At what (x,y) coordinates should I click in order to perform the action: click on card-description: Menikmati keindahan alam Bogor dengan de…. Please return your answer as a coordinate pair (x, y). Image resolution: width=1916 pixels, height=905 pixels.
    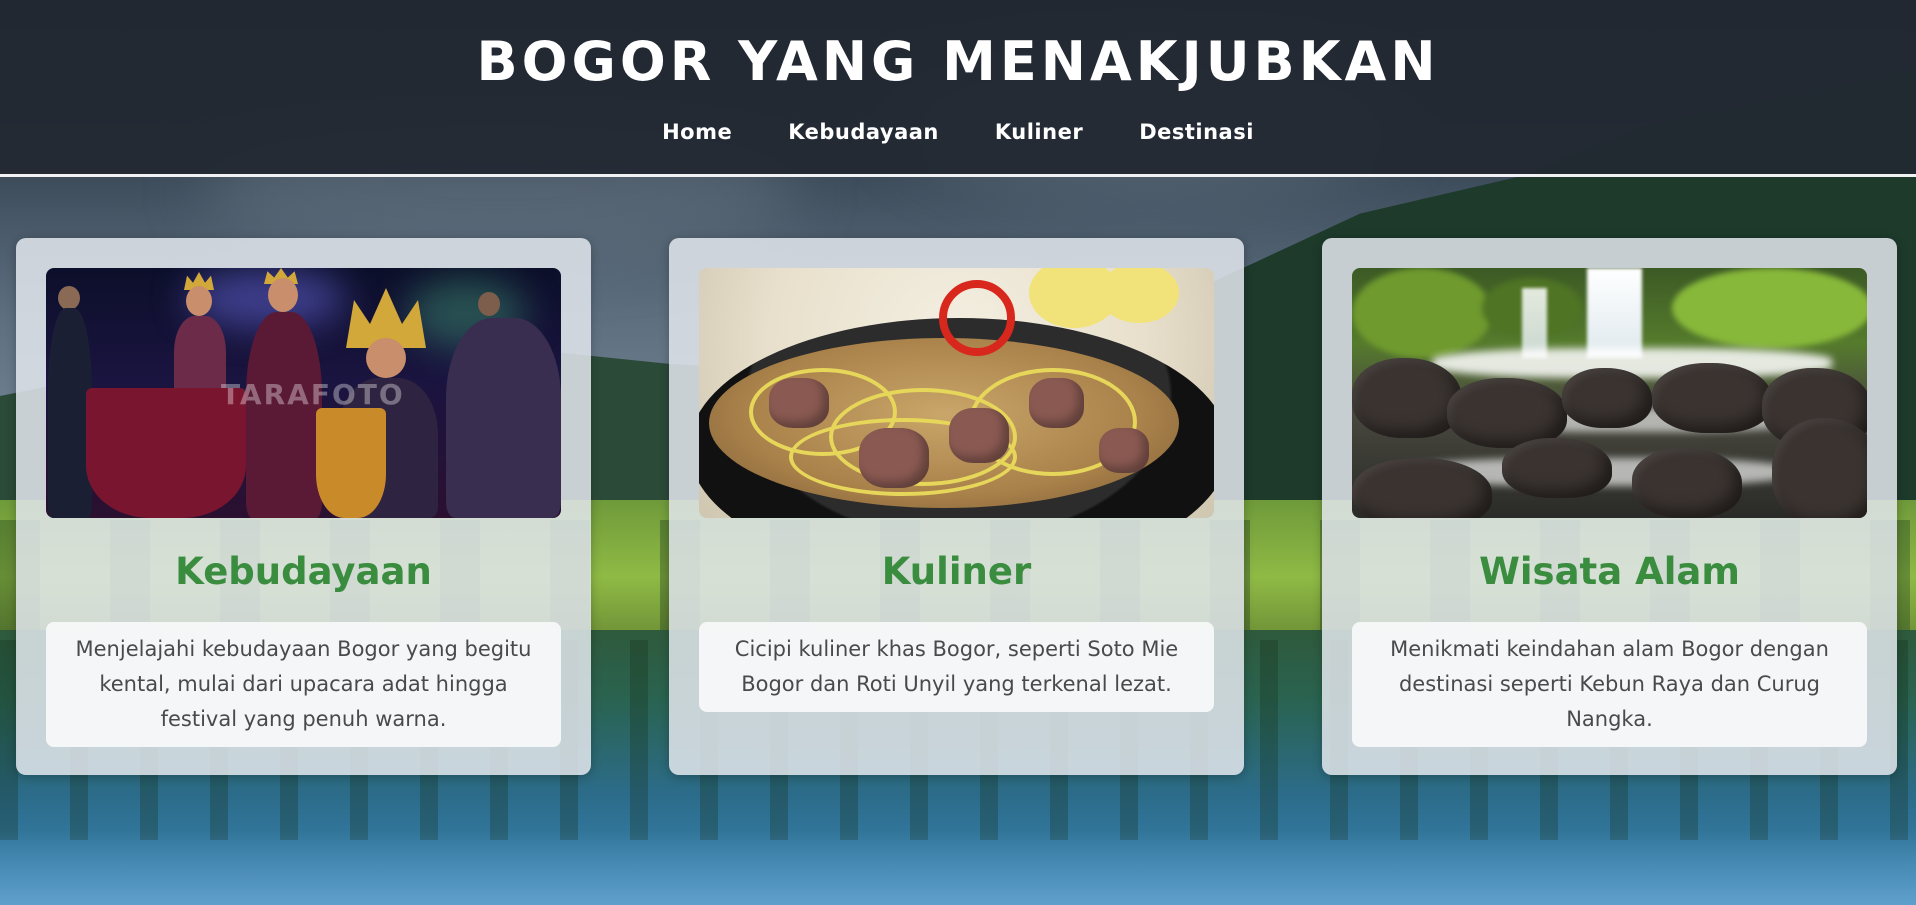
    Looking at the image, I should click on (1609, 684).